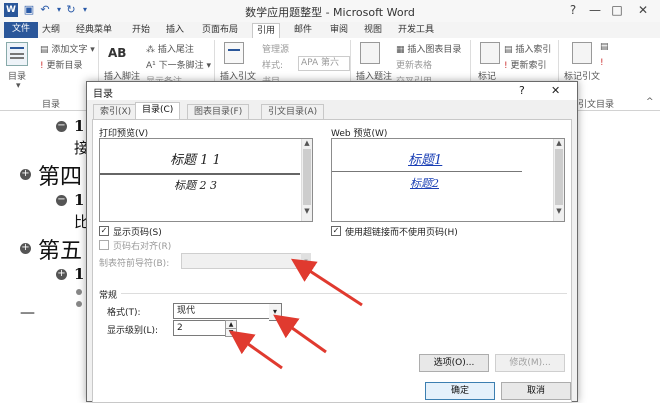 This screenshot has height=403, width=660. What do you see at coordinates (256, 350) in the screenshot?
I see `arrow-to-levels` at bounding box center [256, 350].